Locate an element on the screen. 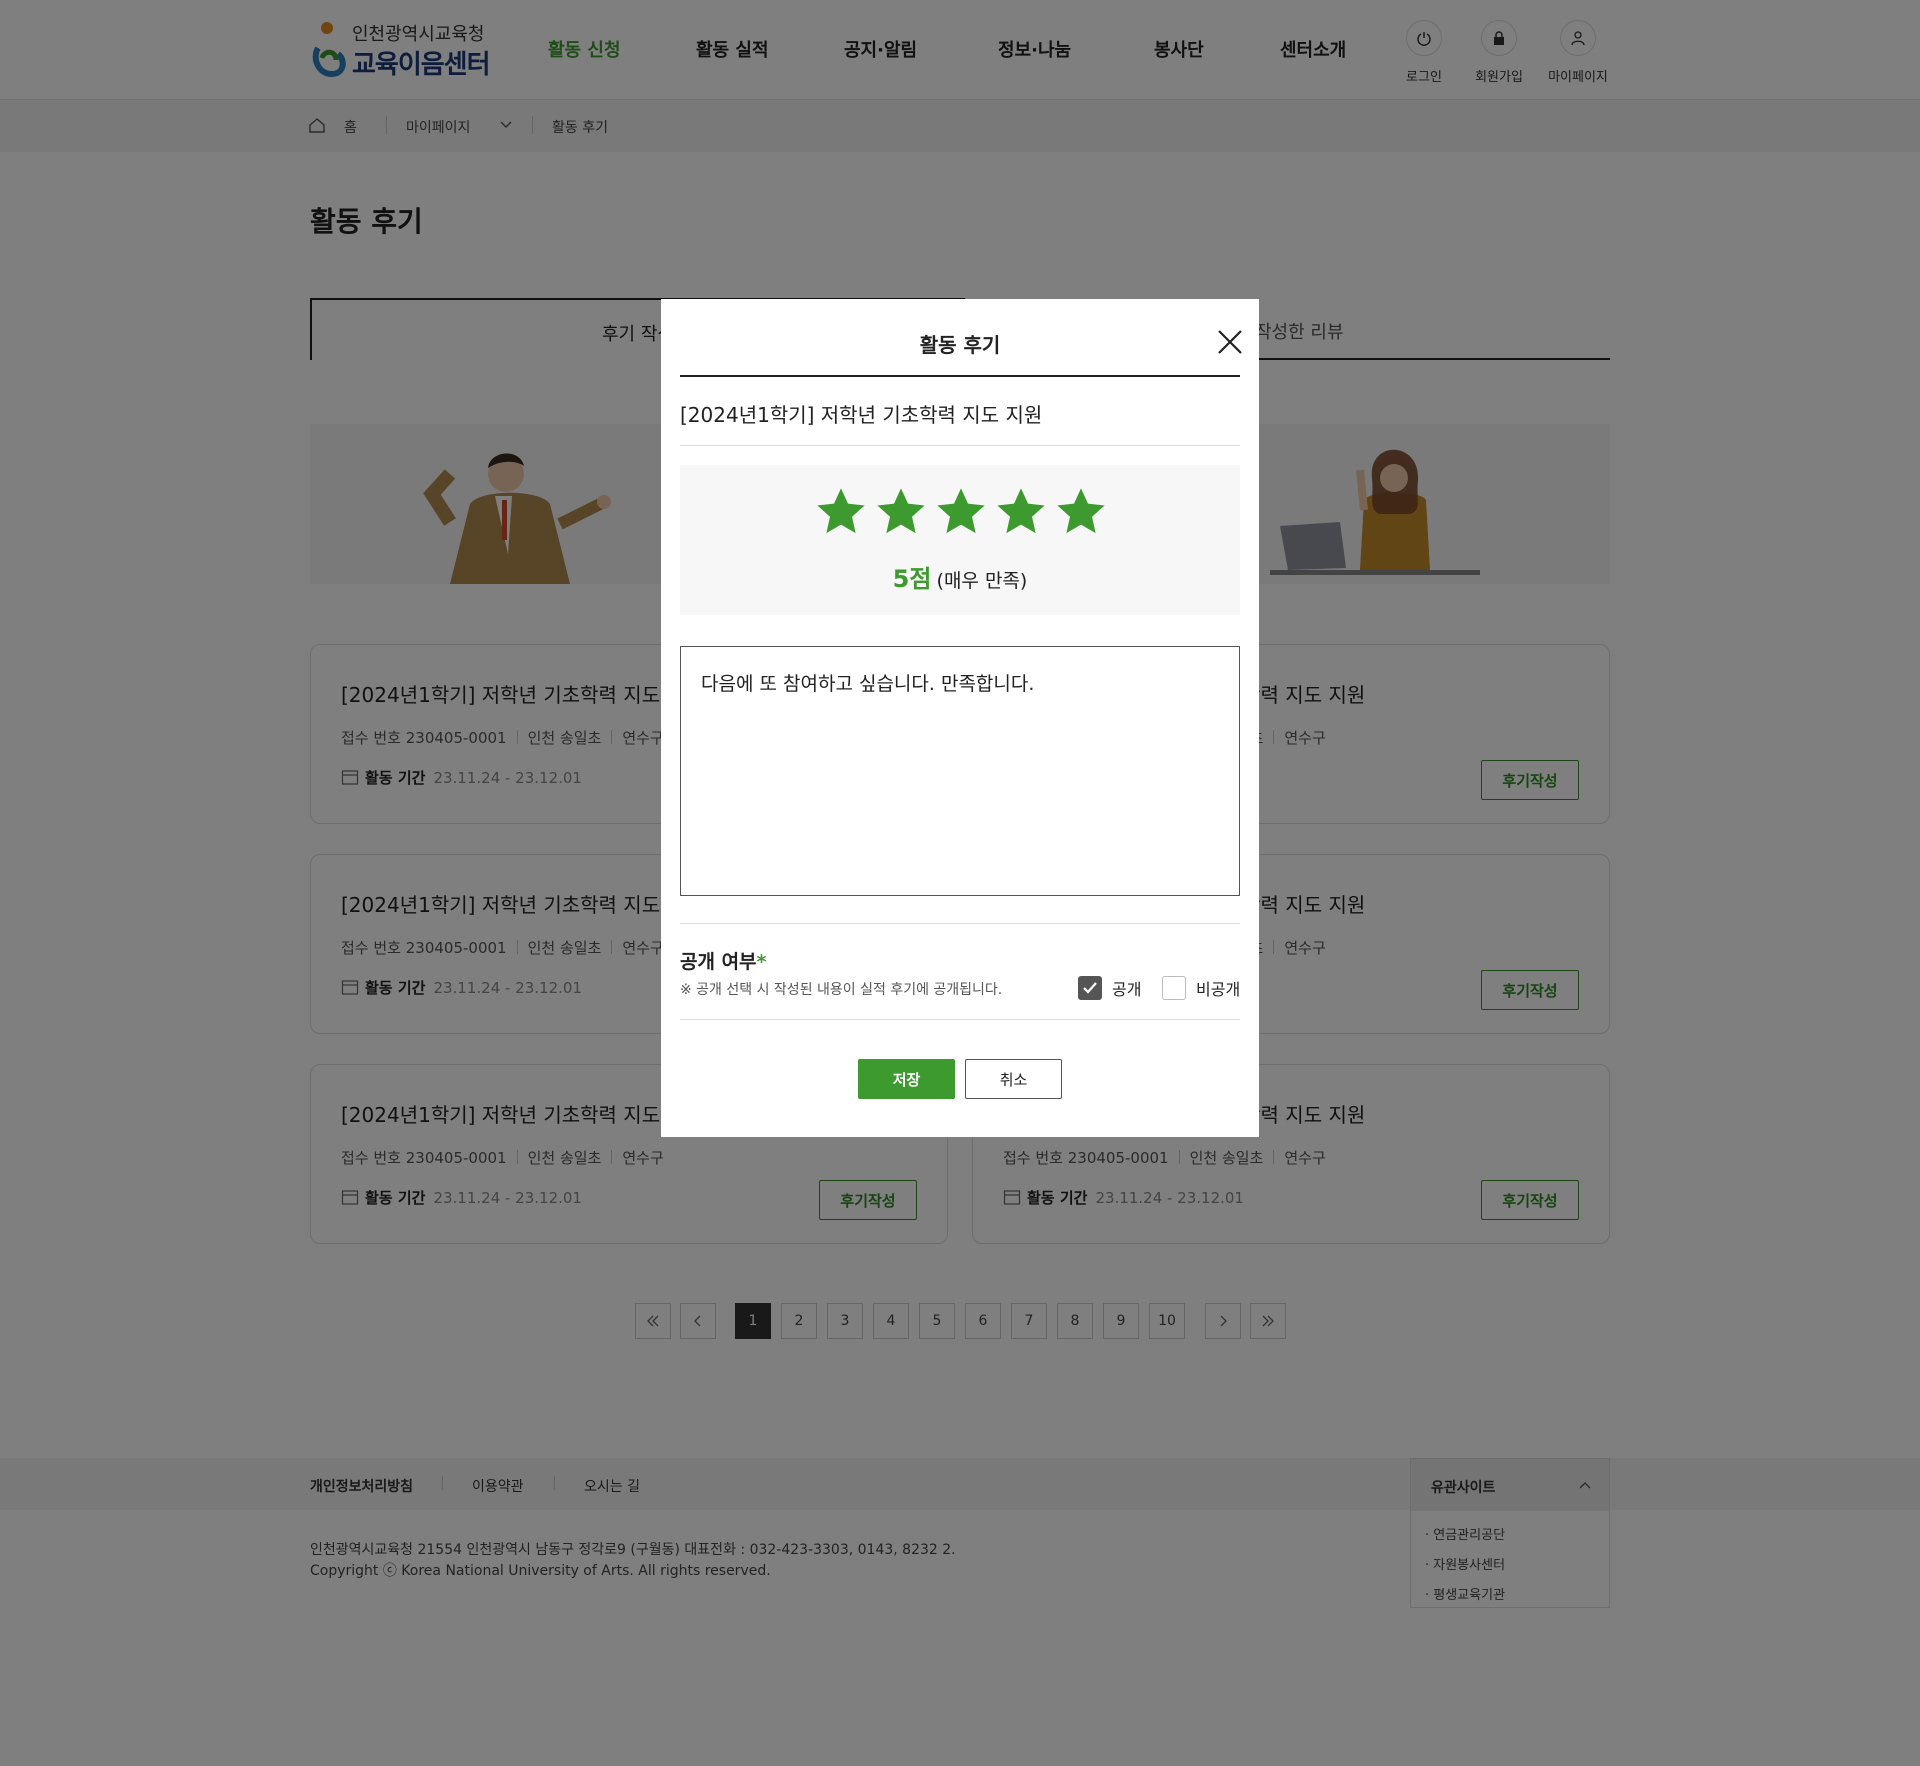 Image resolution: width=1920 pixels, height=1766 pixels. public-setting-label: 공개 여부* is located at coordinates (723, 960).